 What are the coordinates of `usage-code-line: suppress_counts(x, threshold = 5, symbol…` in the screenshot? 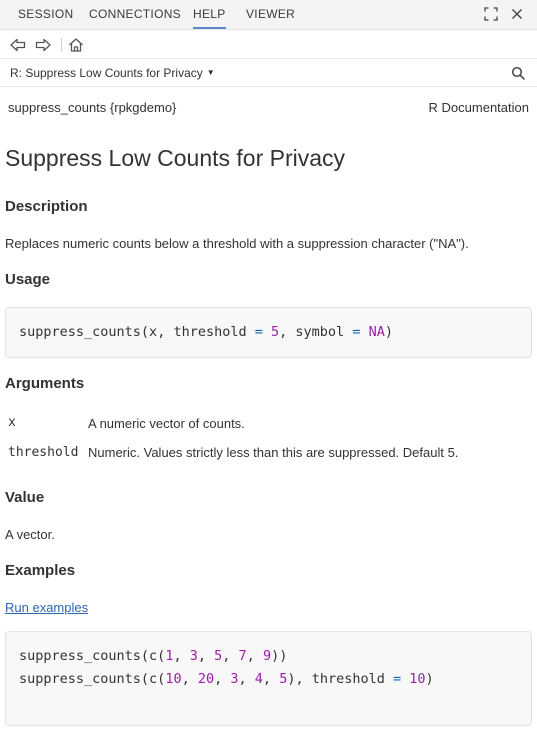 It's located at (206, 332).